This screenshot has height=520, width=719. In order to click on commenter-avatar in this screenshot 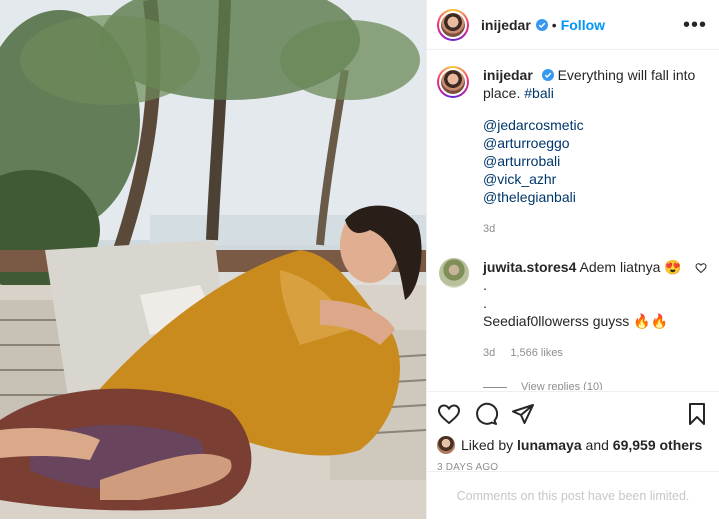, I will do `click(454, 273)`.